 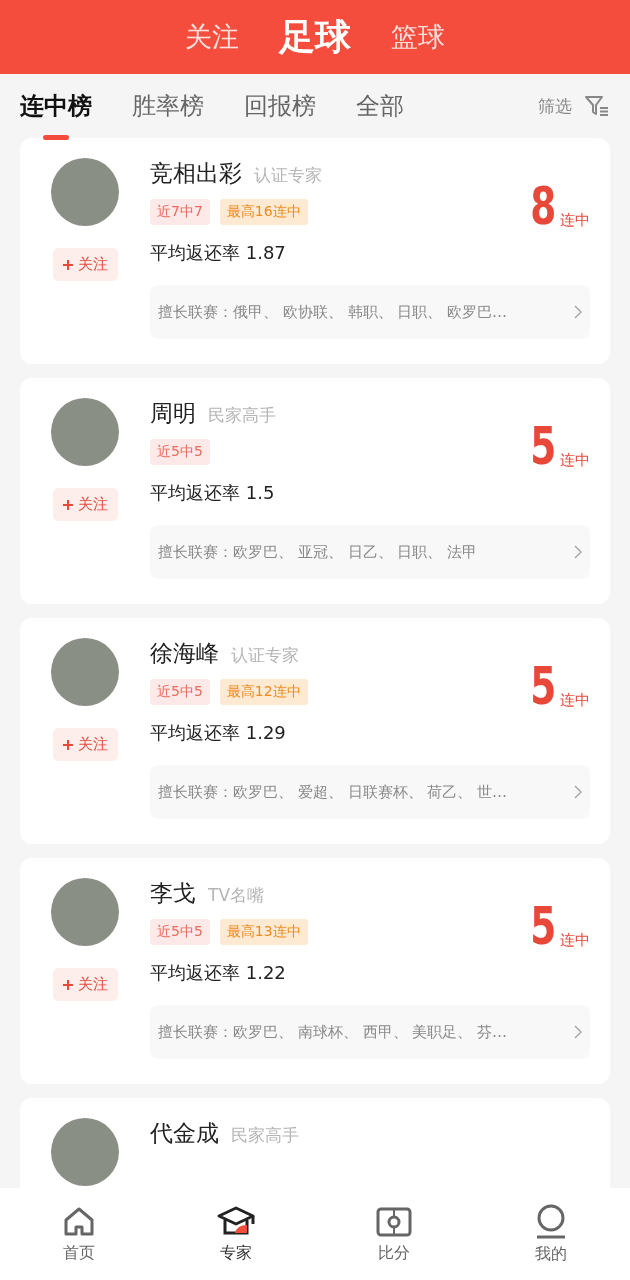 I want to click on streak-number: 8, so click(x=543, y=206).